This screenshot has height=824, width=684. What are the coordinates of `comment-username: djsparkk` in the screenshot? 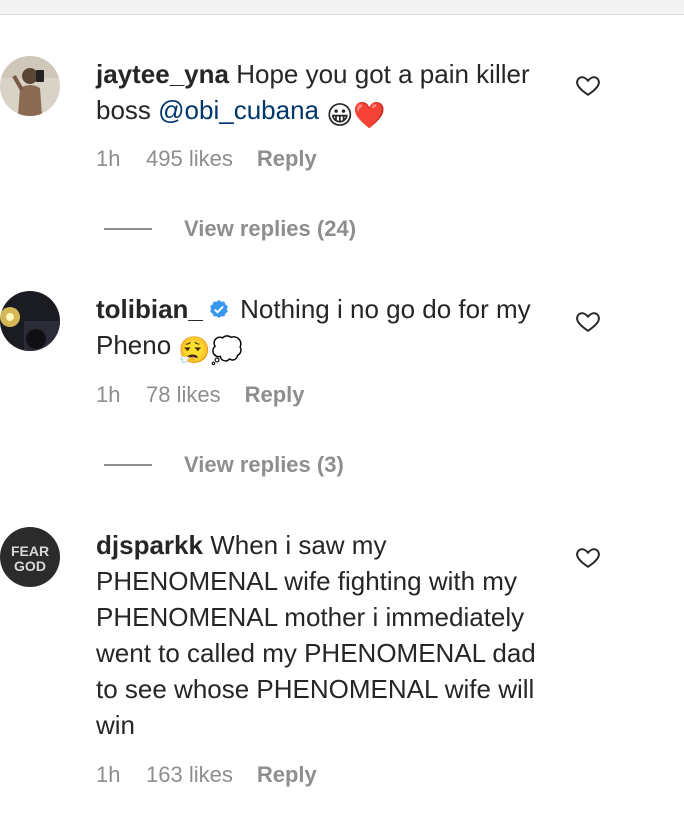 It's located at (149, 545).